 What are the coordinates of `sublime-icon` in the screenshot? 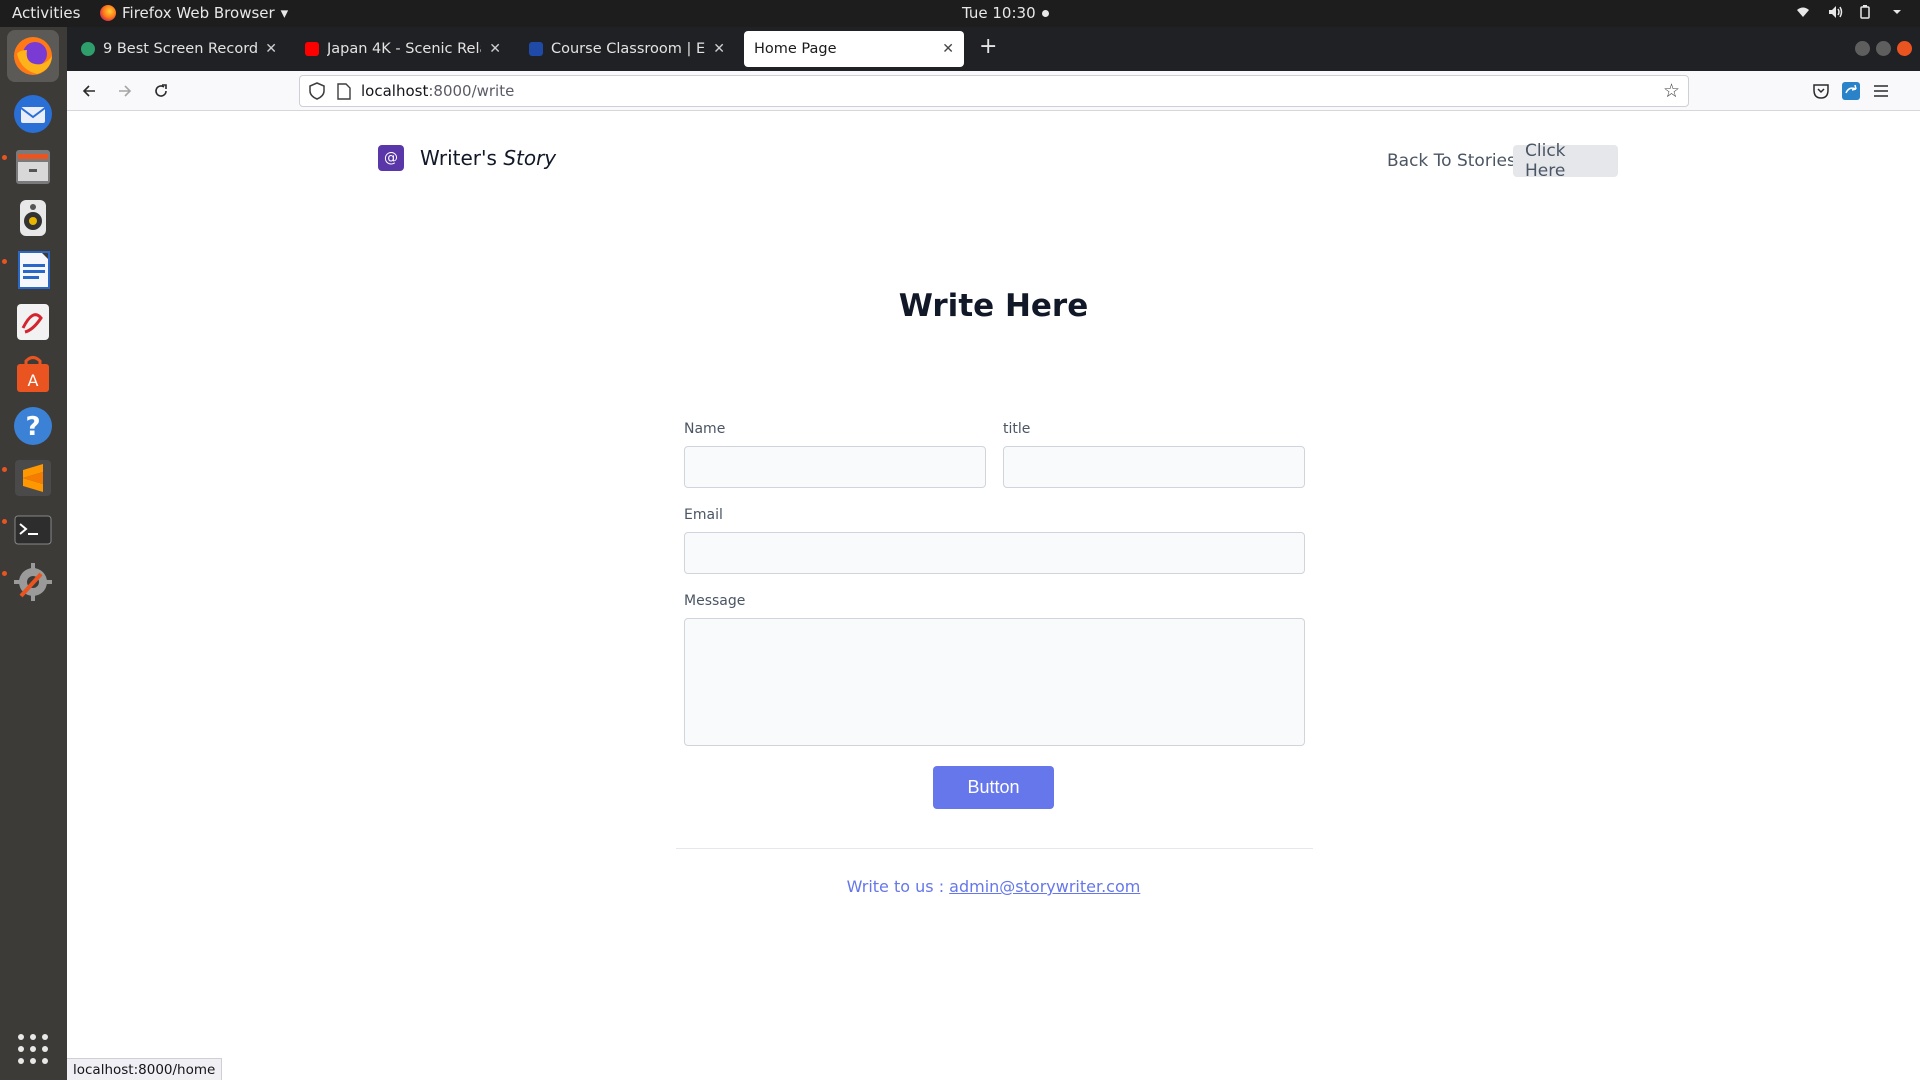 It's located at (33, 478).